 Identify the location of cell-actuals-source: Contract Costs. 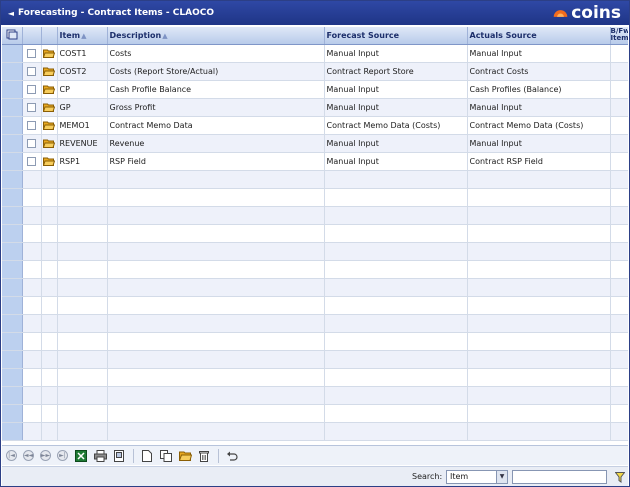
(539, 71).